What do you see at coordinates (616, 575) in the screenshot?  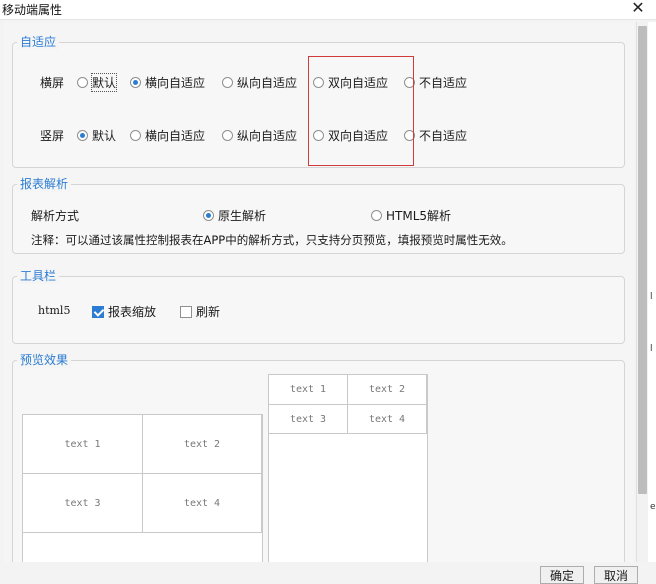 I see `cancel-button: 取消` at bounding box center [616, 575].